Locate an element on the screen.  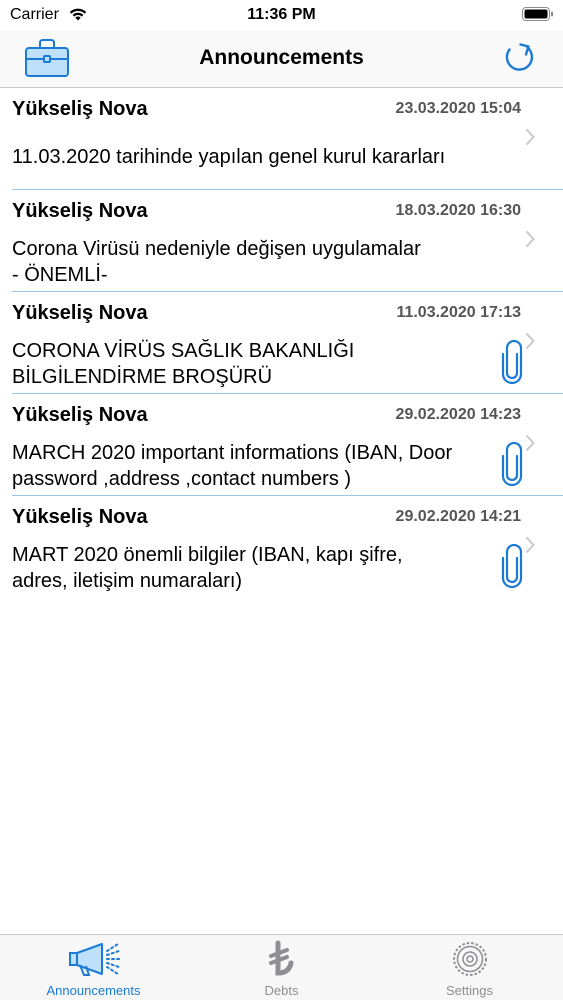
lira-icon is located at coordinates (280, 958).